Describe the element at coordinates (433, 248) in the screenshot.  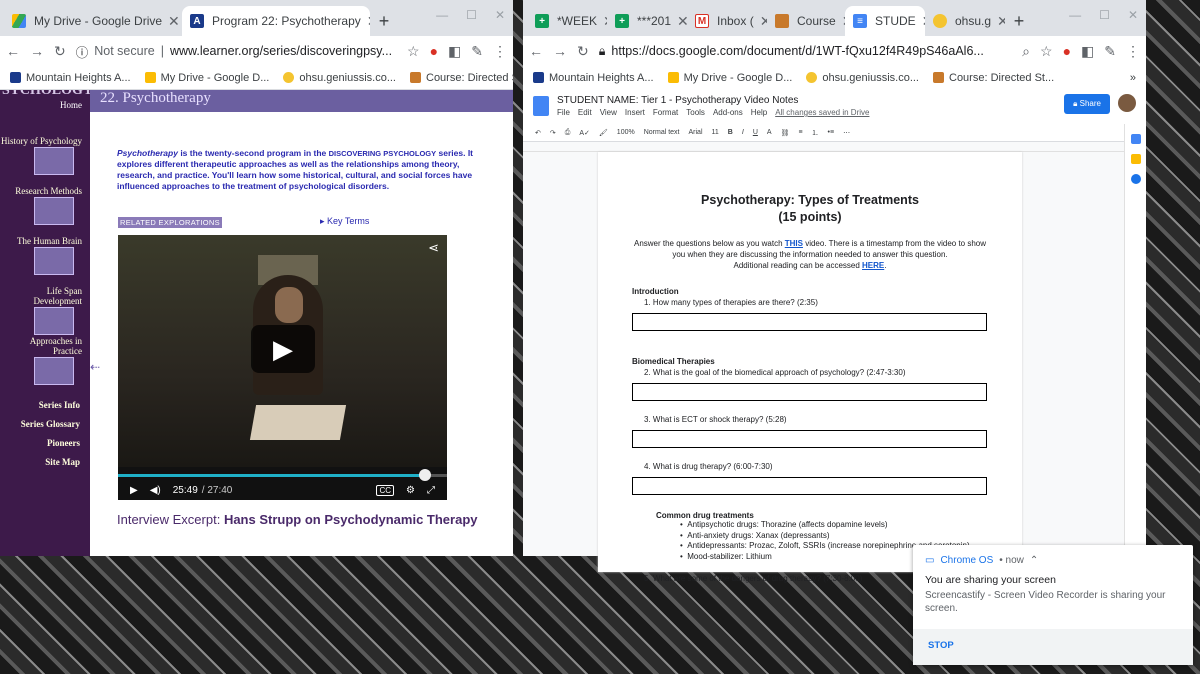
I see `share-icon: ⋖` at that location.